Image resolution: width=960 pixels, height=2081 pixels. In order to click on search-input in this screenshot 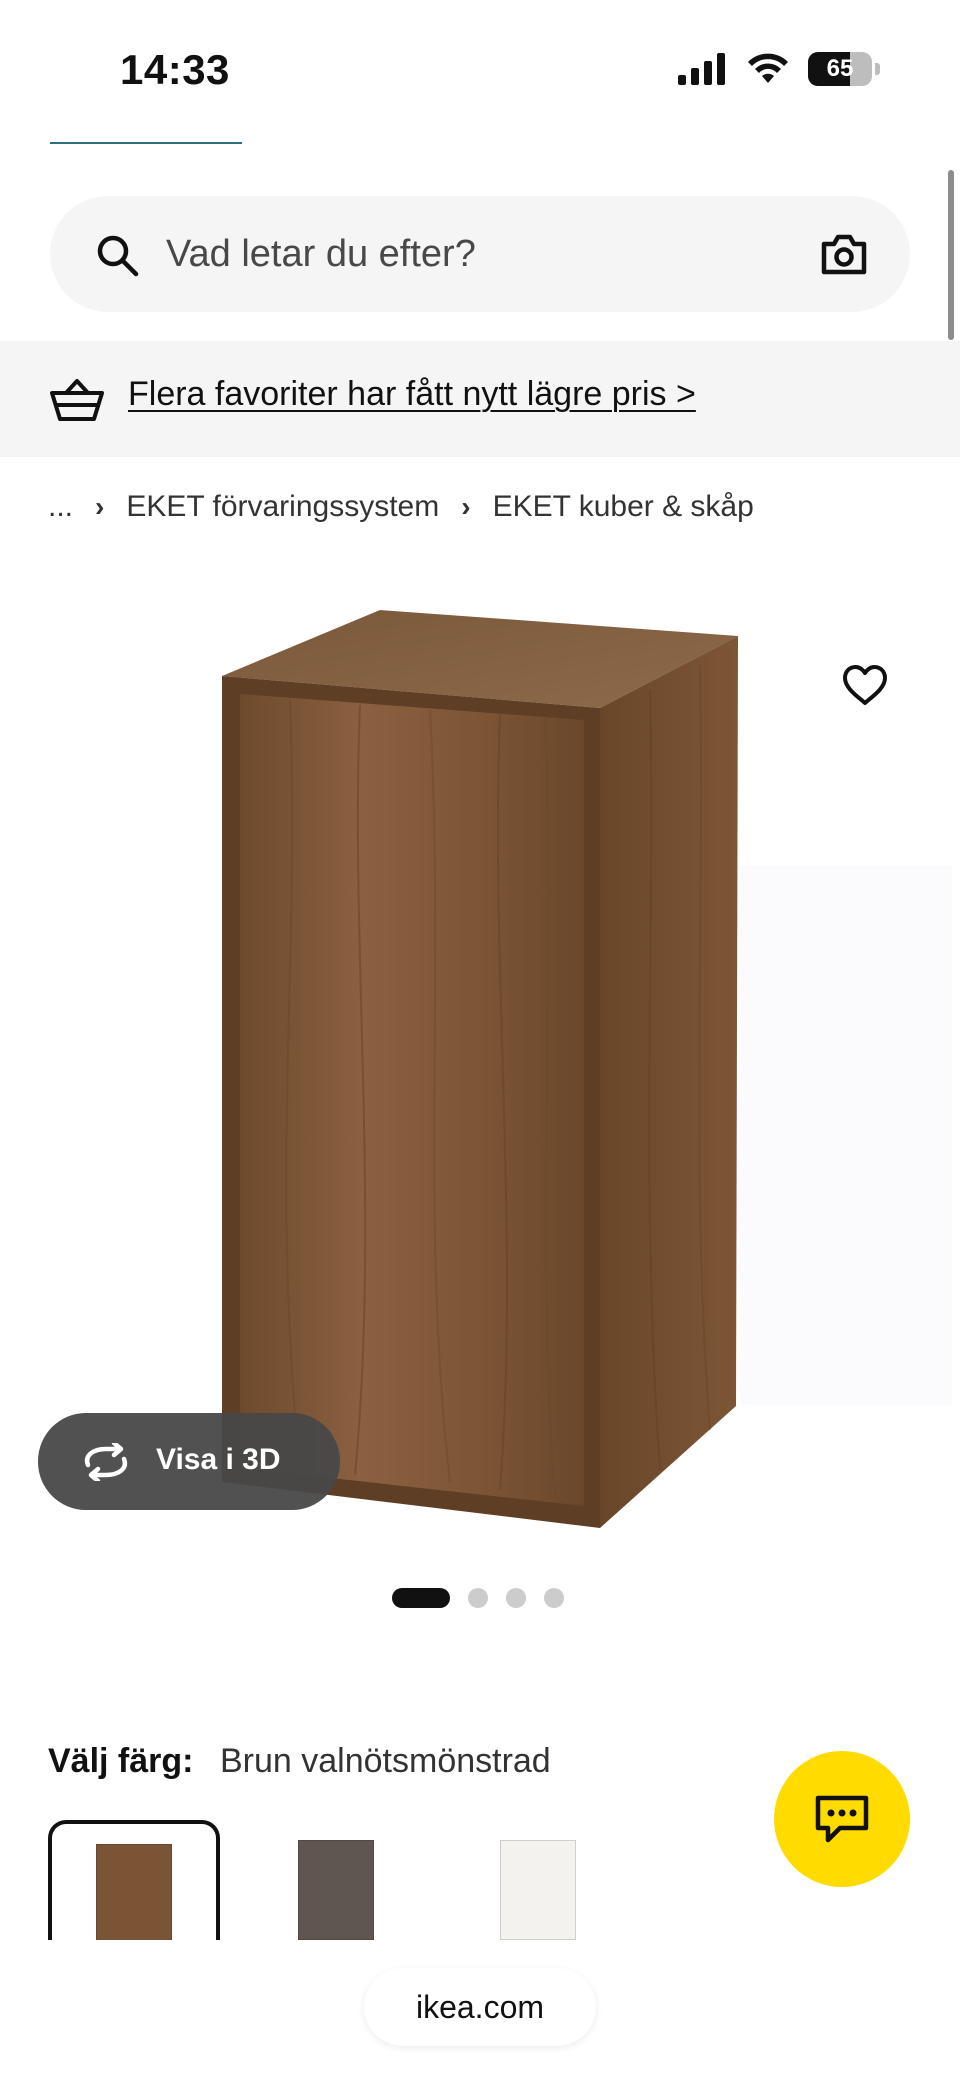, I will do `click(486, 254)`.